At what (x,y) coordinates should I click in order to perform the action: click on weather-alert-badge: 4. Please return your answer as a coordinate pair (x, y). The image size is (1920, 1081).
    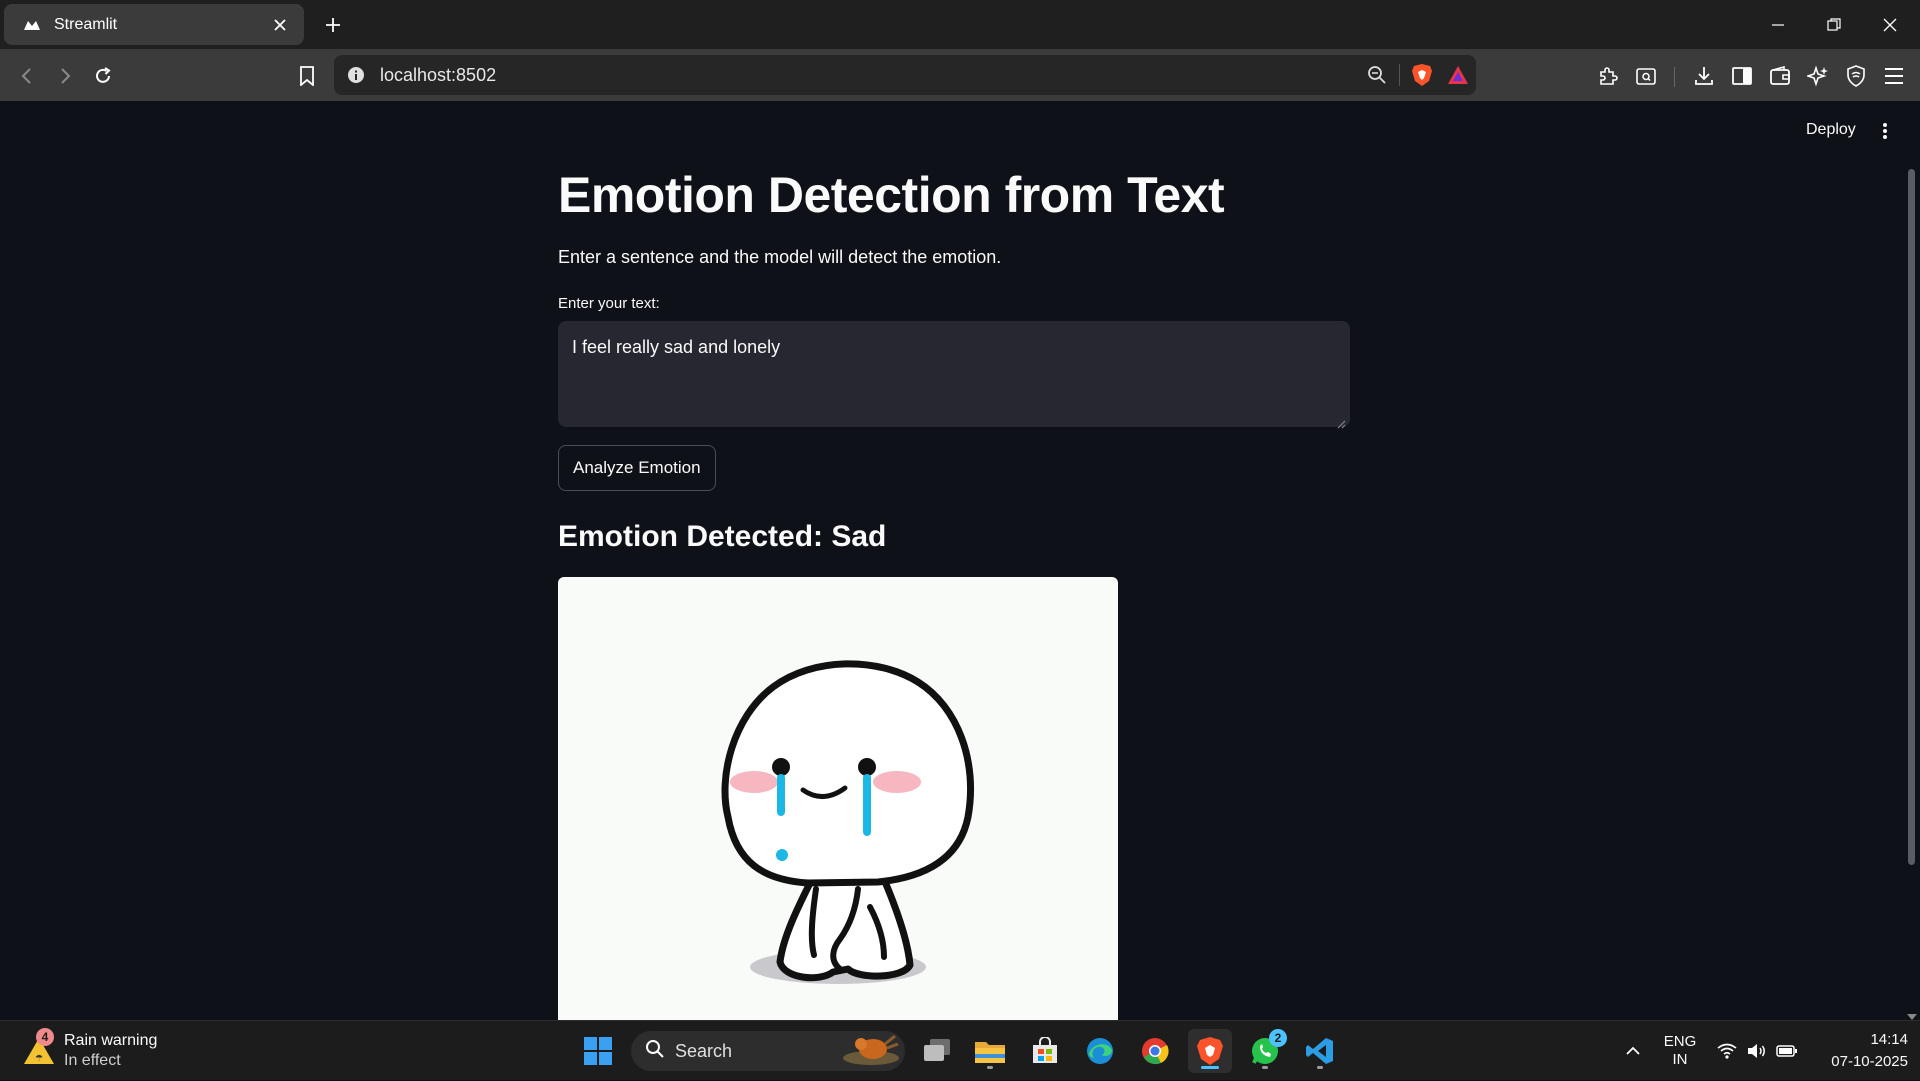
    Looking at the image, I should click on (45, 1037).